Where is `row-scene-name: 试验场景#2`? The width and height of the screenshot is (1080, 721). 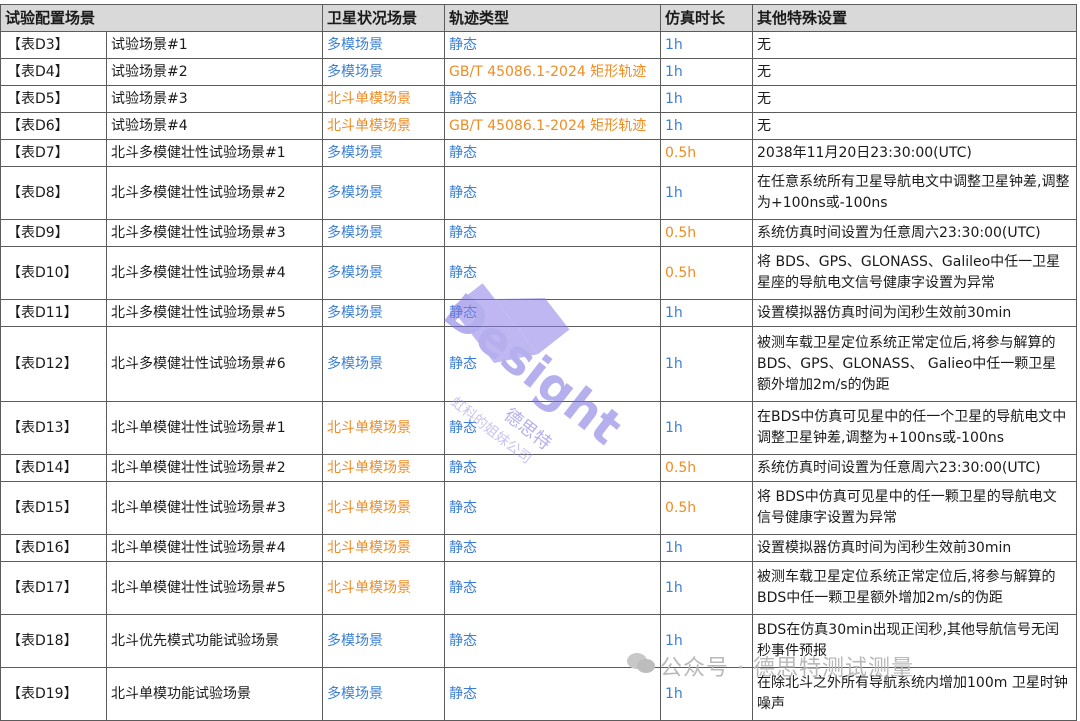
row-scene-name: 试验场景#2 is located at coordinates (214, 72).